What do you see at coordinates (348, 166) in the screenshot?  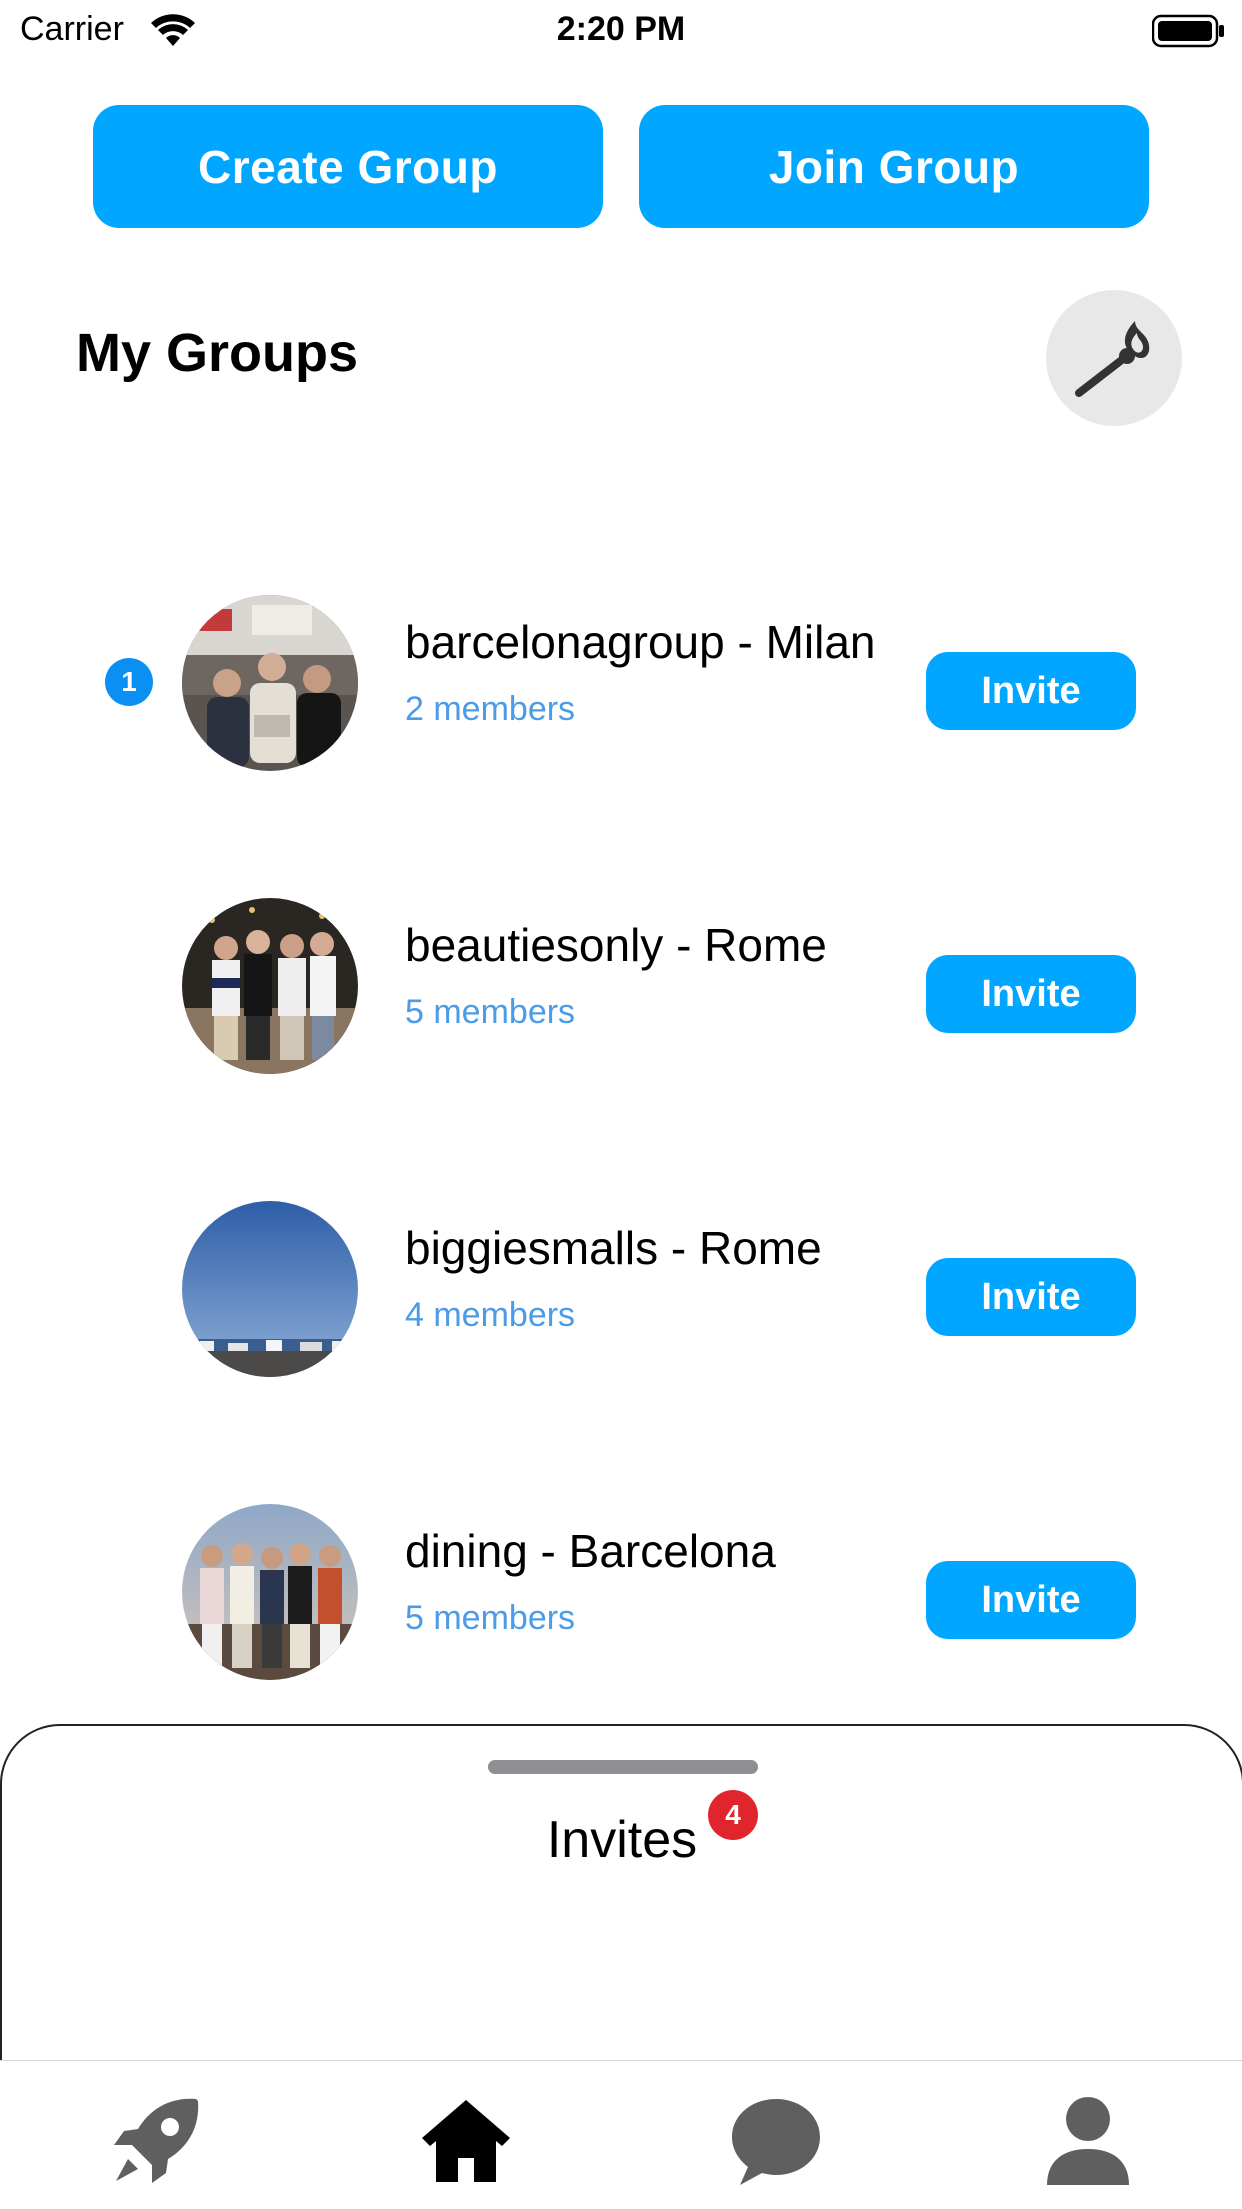 I see `create-group-button: Create Group` at bounding box center [348, 166].